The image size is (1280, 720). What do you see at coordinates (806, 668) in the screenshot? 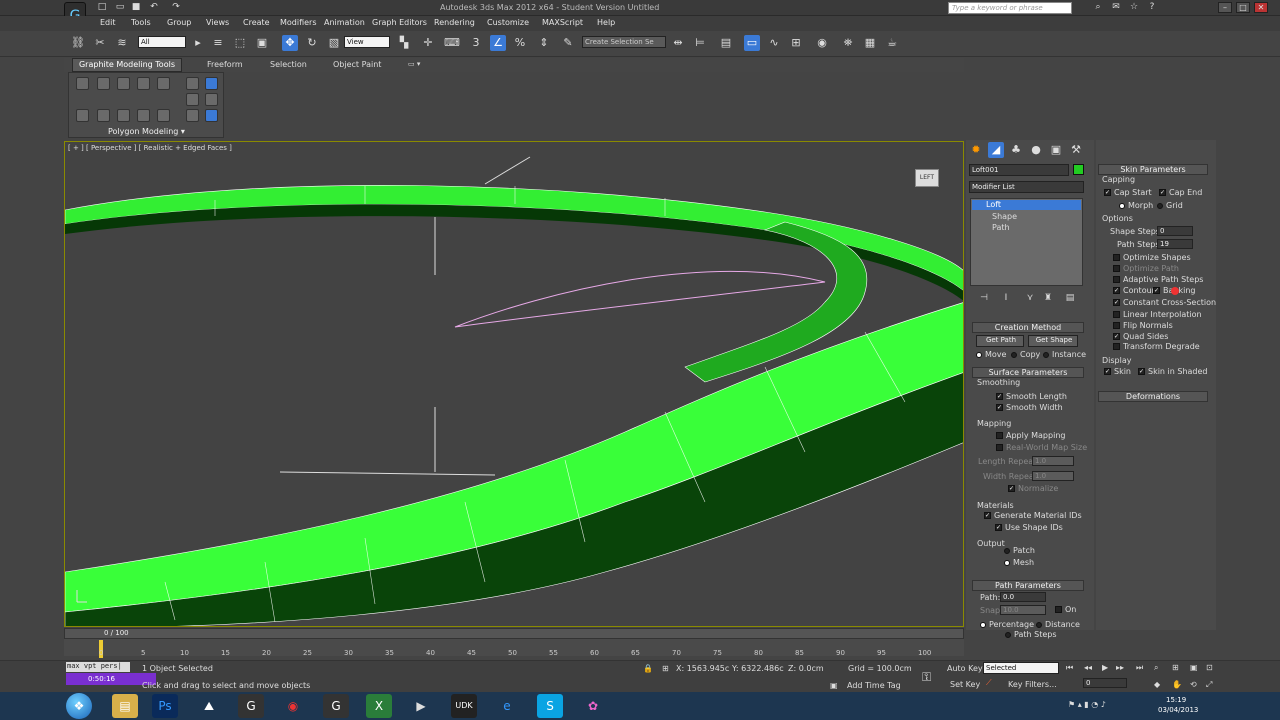
I see `z-coordinate: Z: 0.0cm` at bounding box center [806, 668].